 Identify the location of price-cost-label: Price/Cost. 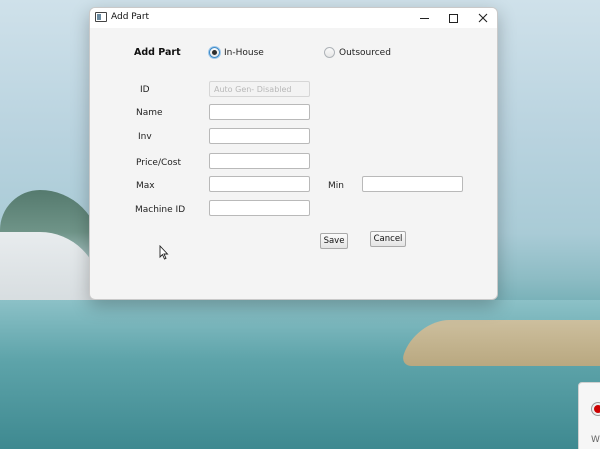
(158, 163).